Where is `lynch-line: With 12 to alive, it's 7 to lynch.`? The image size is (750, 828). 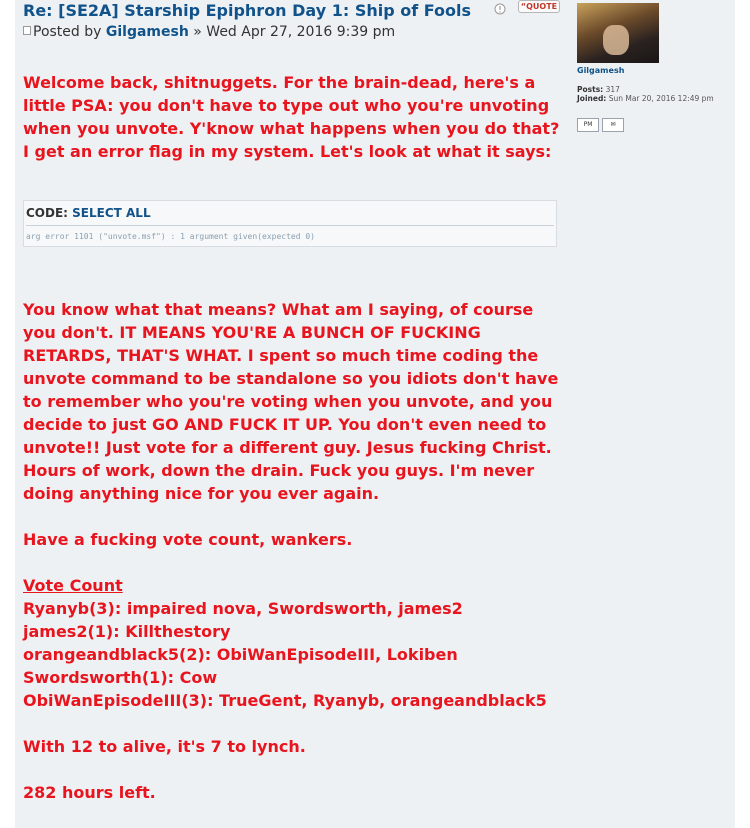 lynch-line: With 12 to alive, it's 7 to lynch. is located at coordinates (164, 746).